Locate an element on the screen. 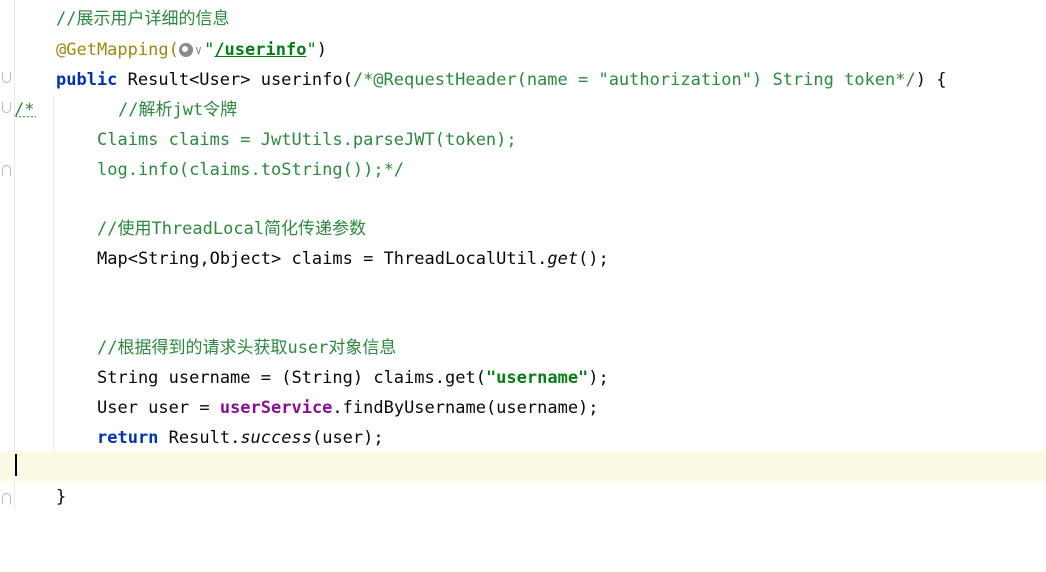  code-comment: //根据得到的请求头获取user对象信息 is located at coordinates (247, 348).